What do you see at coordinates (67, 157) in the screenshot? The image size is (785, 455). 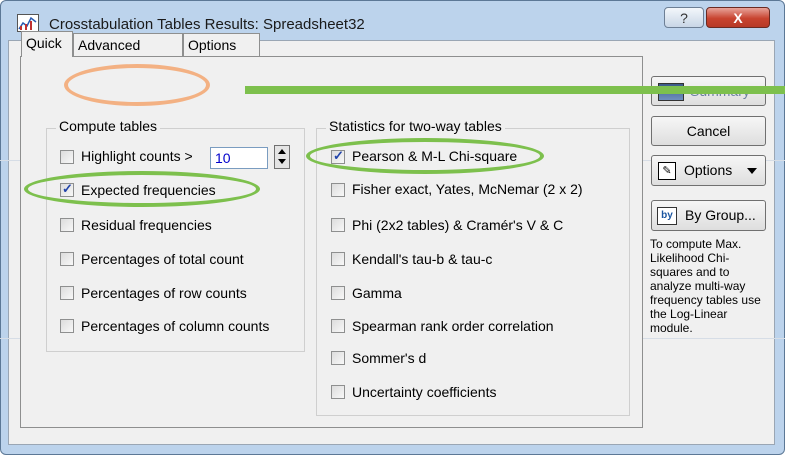 I see `highlight-counts-checkbox` at bounding box center [67, 157].